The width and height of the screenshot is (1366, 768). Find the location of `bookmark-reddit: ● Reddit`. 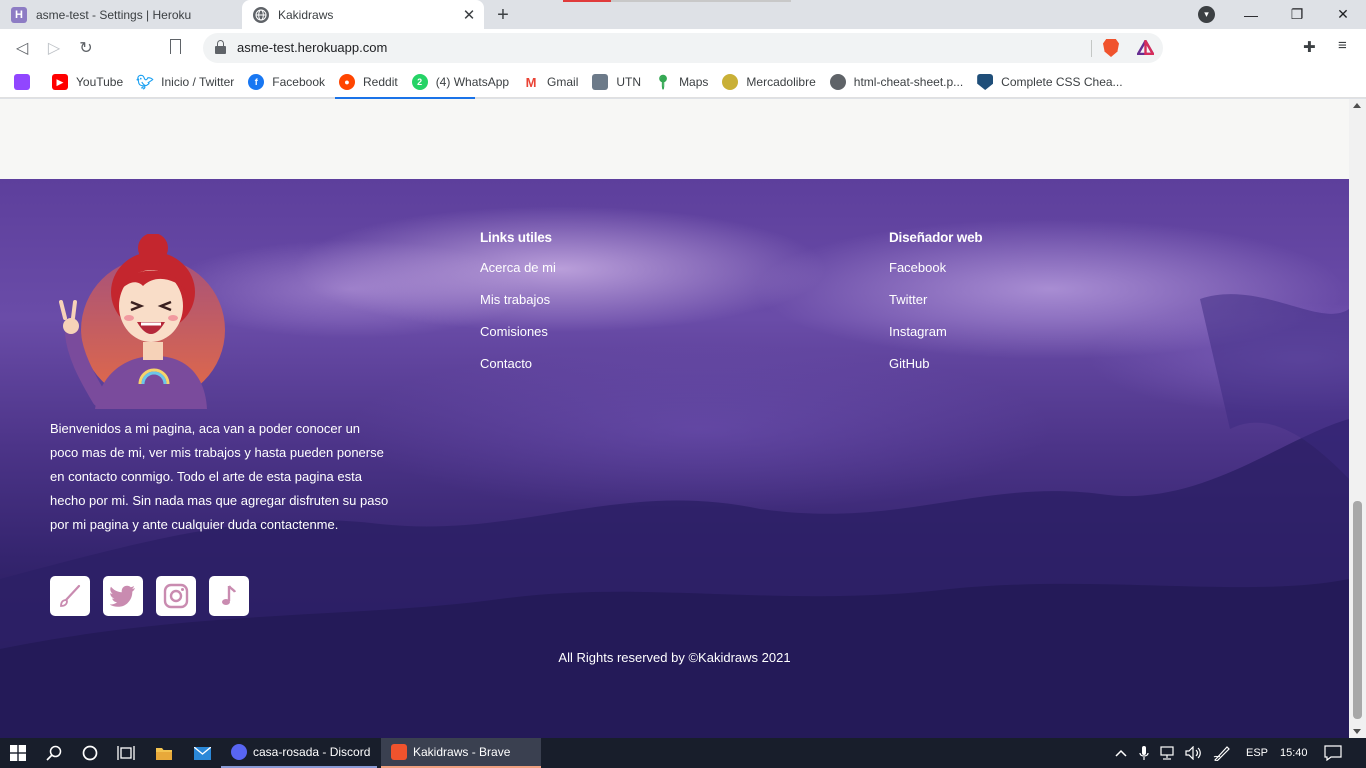

bookmark-reddit: ● Reddit is located at coordinates (368, 82).